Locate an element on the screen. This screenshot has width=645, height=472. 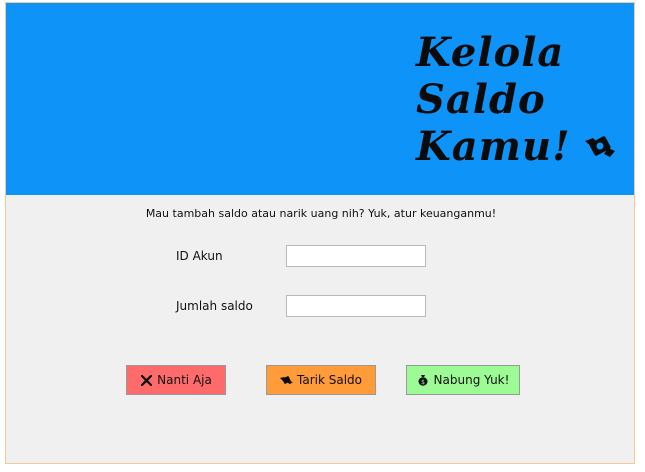
cancel-button: Nanti Aja is located at coordinates (176, 380).